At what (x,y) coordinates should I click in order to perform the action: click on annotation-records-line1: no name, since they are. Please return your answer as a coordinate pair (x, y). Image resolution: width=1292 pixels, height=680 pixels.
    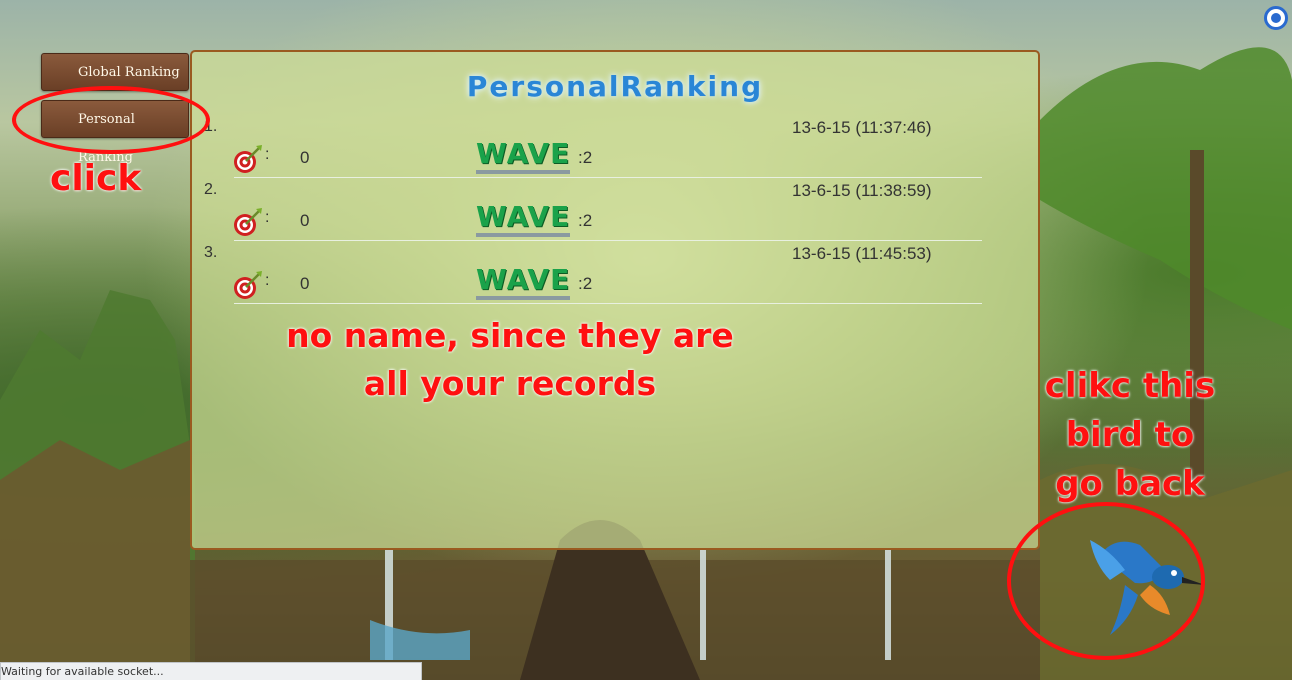
    Looking at the image, I should click on (510, 335).